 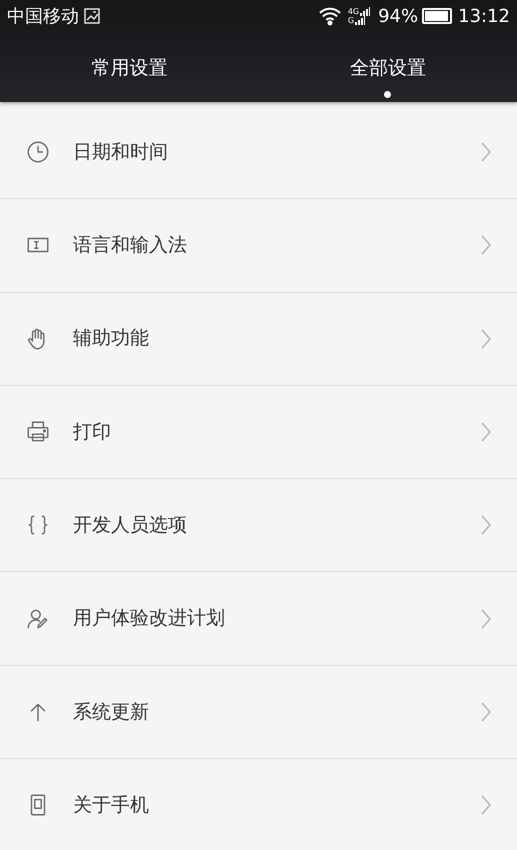 What do you see at coordinates (387, 67) in the screenshot?
I see `tab: 全部设置` at bounding box center [387, 67].